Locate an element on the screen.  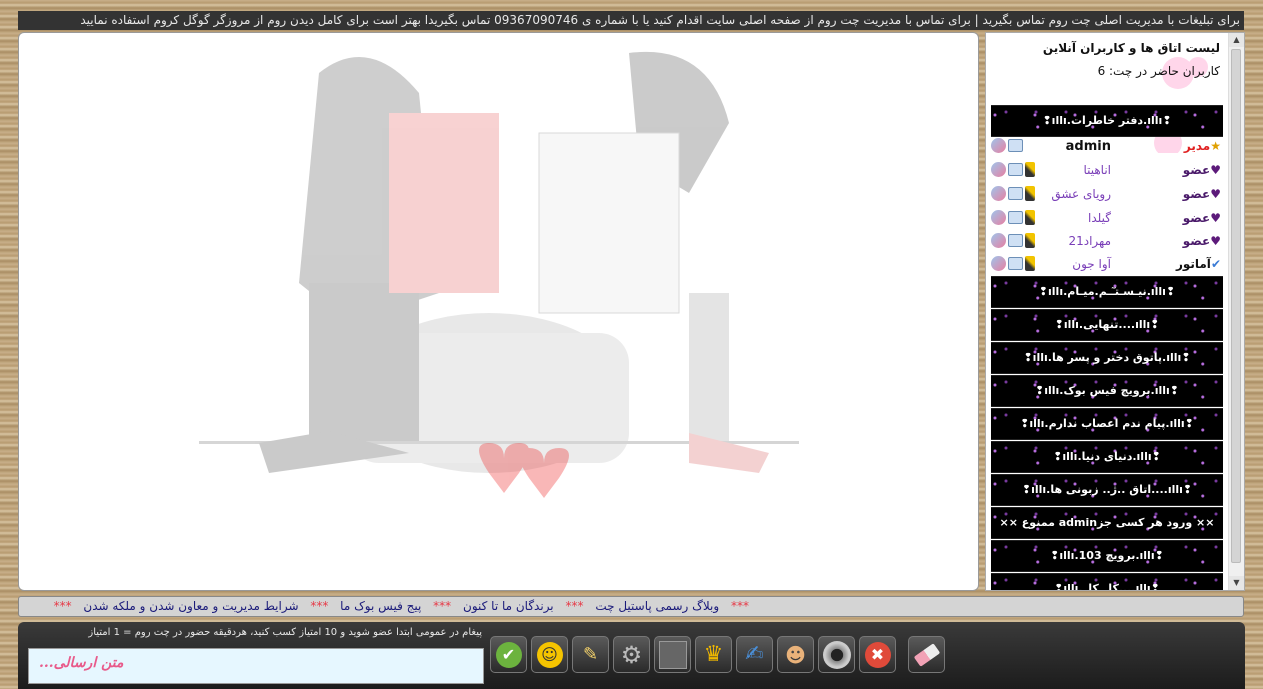
eraser-icon is located at coordinates (926, 654).